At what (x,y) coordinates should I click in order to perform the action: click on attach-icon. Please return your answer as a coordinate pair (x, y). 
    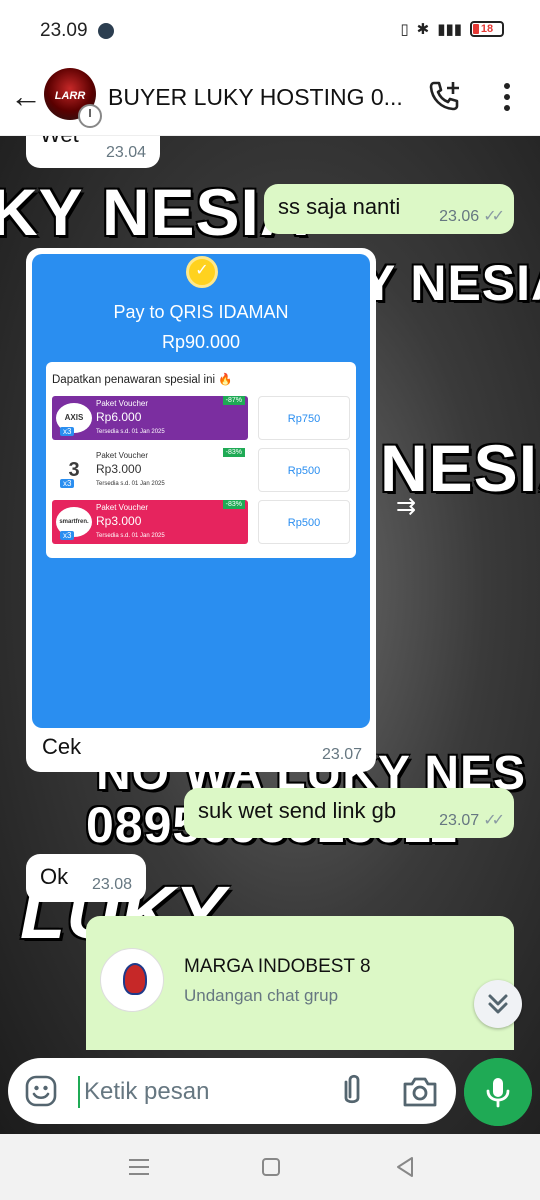
    Looking at the image, I should click on (352, 1091).